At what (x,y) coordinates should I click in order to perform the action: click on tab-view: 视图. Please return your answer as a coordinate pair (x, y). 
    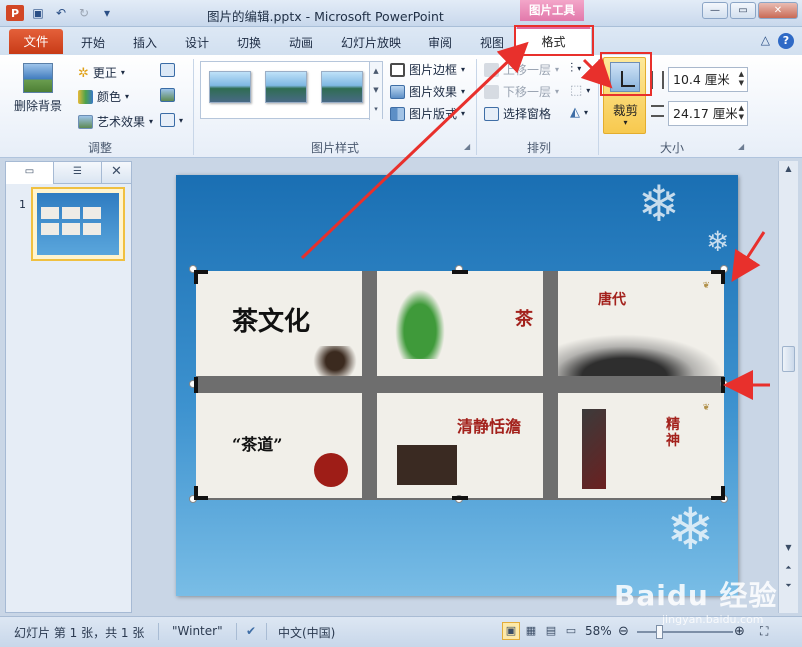
    Looking at the image, I should click on (492, 42).